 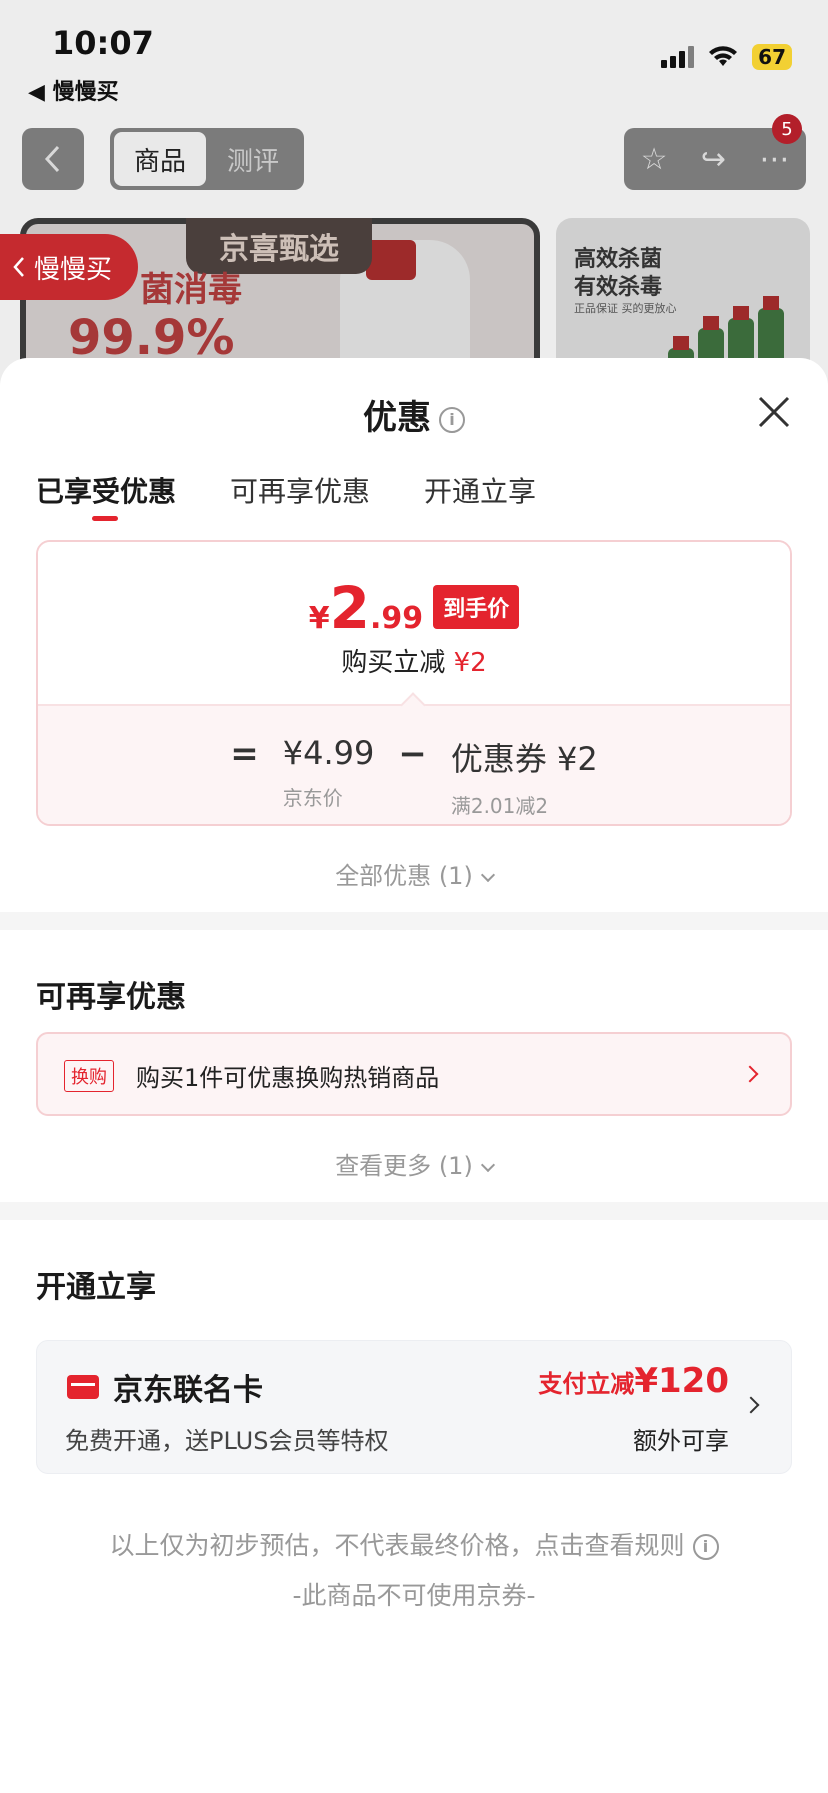 I want to click on banner-right-title-2: 有效杀毒, so click(x=618, y=287).